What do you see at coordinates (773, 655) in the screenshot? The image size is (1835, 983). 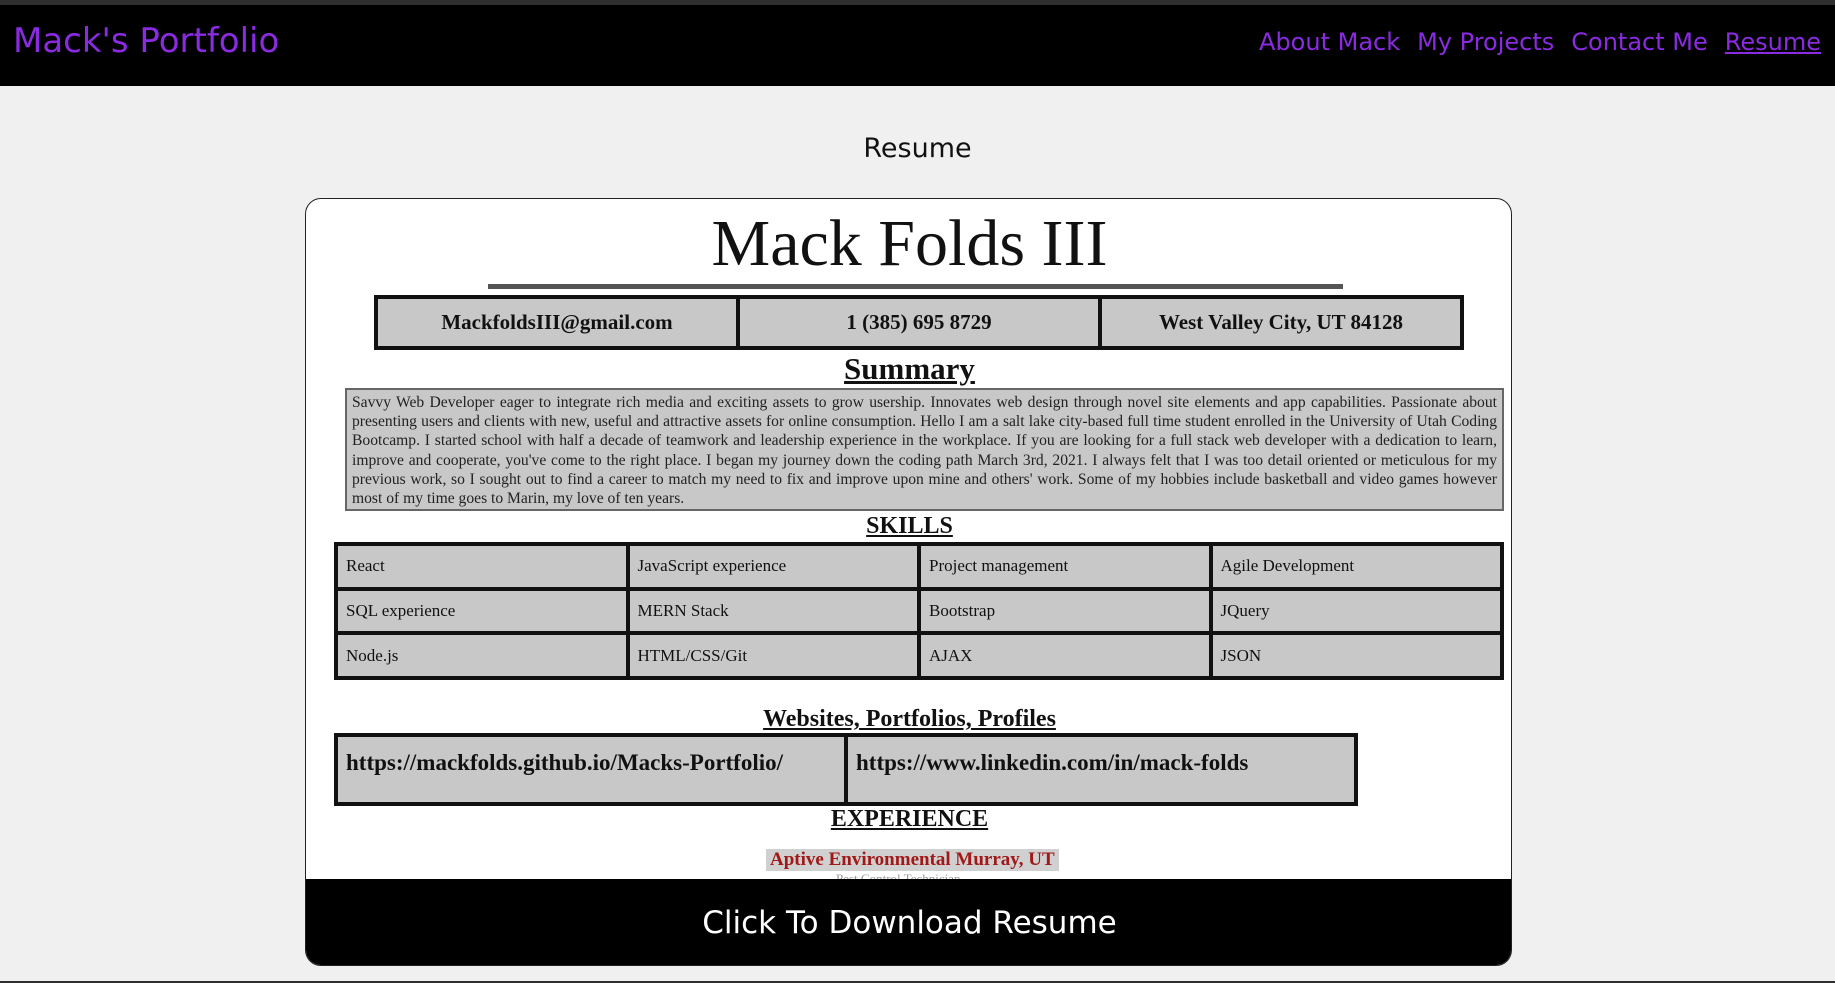 I see `skill-cell: HTML/CSS/Git` at bounding box center [773, 655].